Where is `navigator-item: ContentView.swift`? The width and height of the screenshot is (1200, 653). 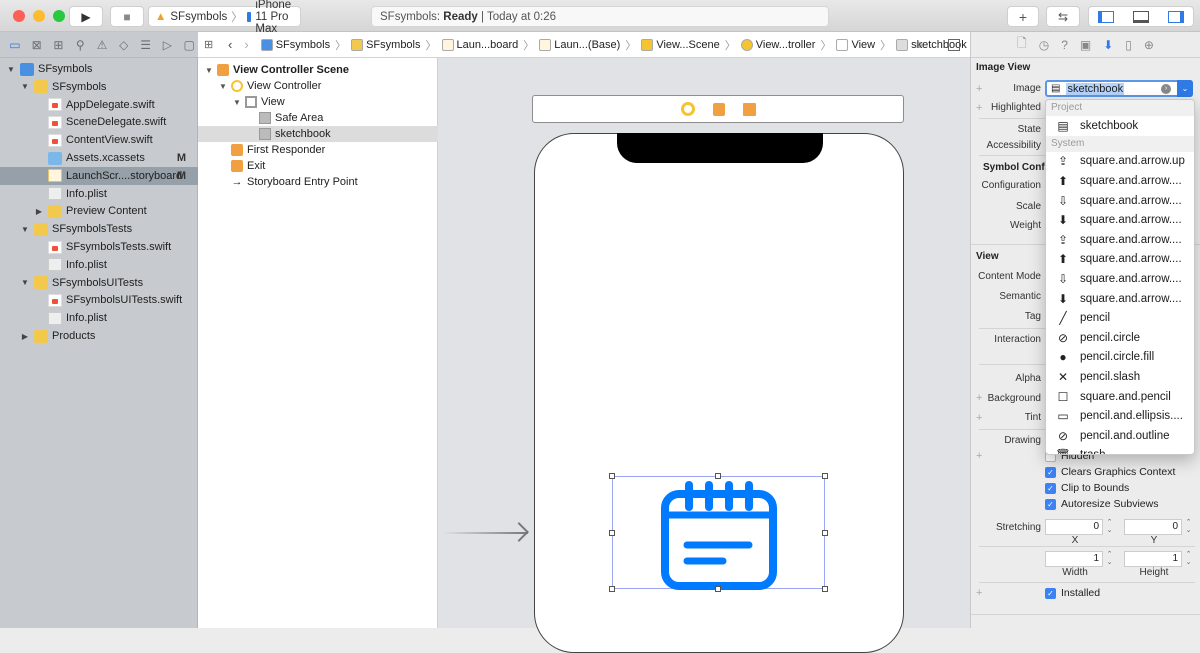 navigator-item: ContentView.swift is located at coordinates (99, 140).